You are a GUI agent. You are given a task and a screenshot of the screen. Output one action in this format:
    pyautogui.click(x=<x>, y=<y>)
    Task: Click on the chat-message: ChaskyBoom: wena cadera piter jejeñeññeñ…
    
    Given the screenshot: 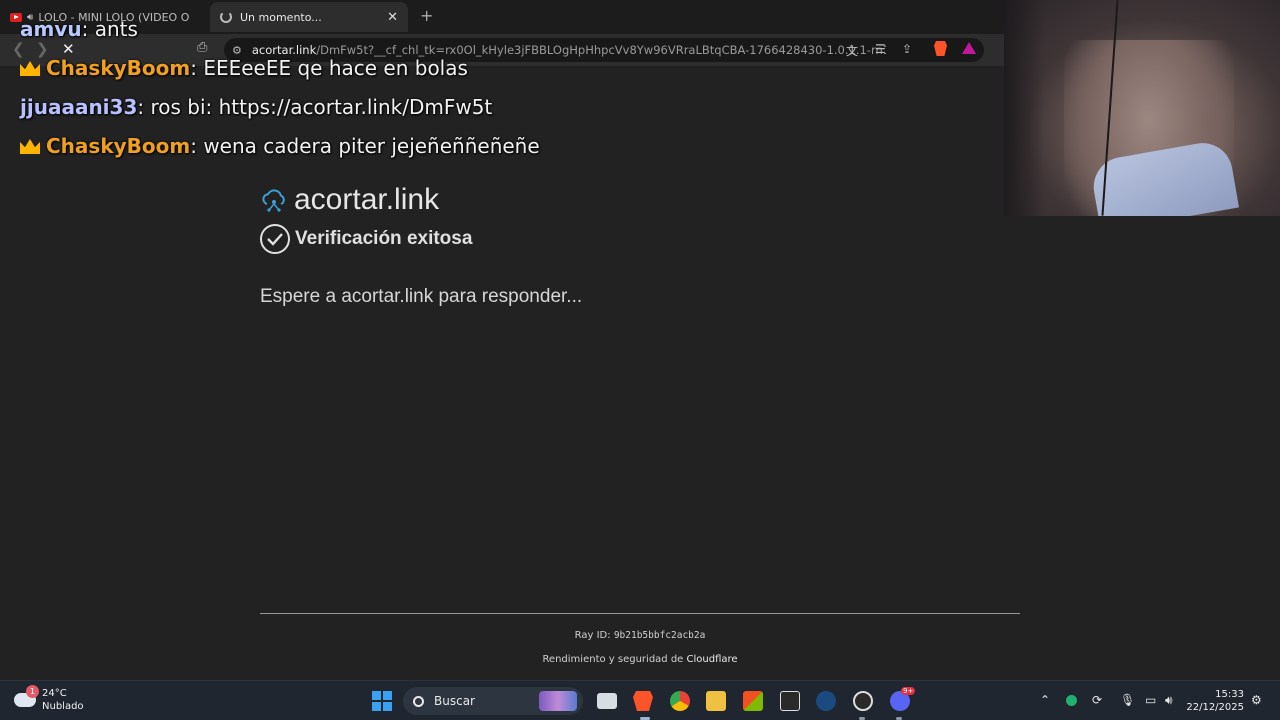 What is the action you would take?
    pyautogui.click(x=280, y=146)
    